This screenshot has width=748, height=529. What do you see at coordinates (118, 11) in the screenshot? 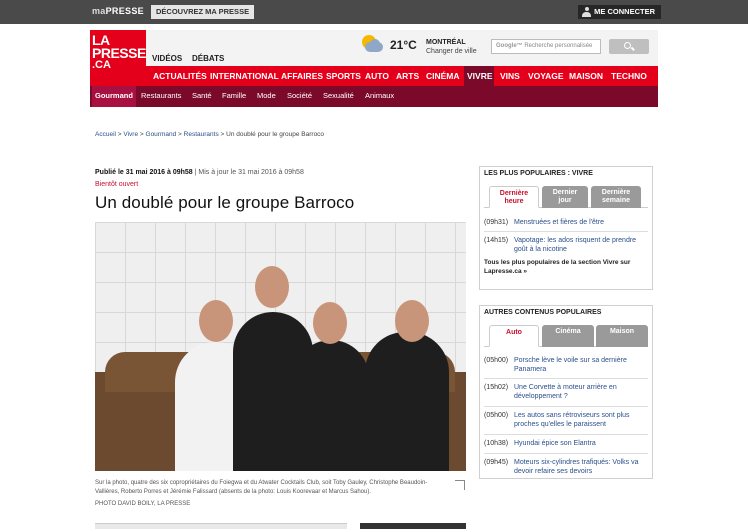
I see `ma-presse-brand: maPRESSE` at bounding box center [118, 11].